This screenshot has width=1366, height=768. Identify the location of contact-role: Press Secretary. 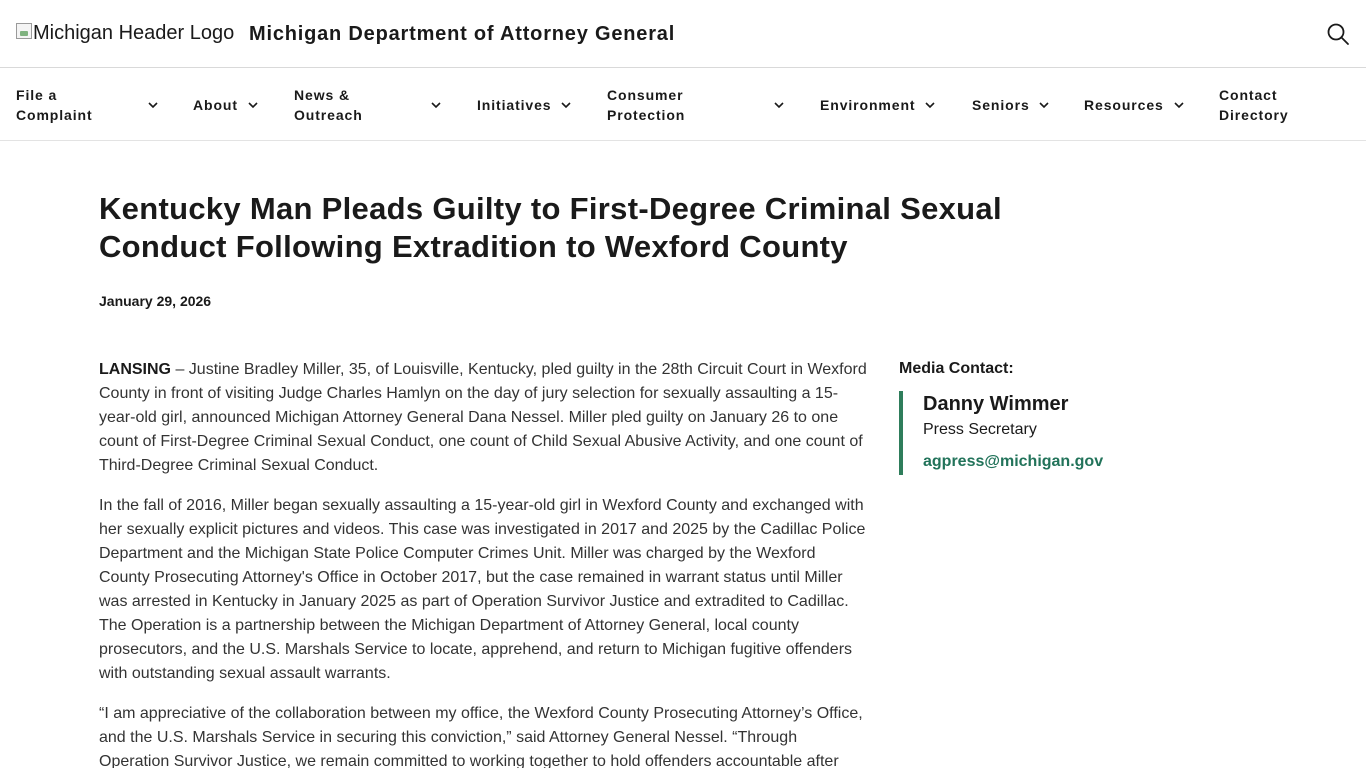
(980, 429).